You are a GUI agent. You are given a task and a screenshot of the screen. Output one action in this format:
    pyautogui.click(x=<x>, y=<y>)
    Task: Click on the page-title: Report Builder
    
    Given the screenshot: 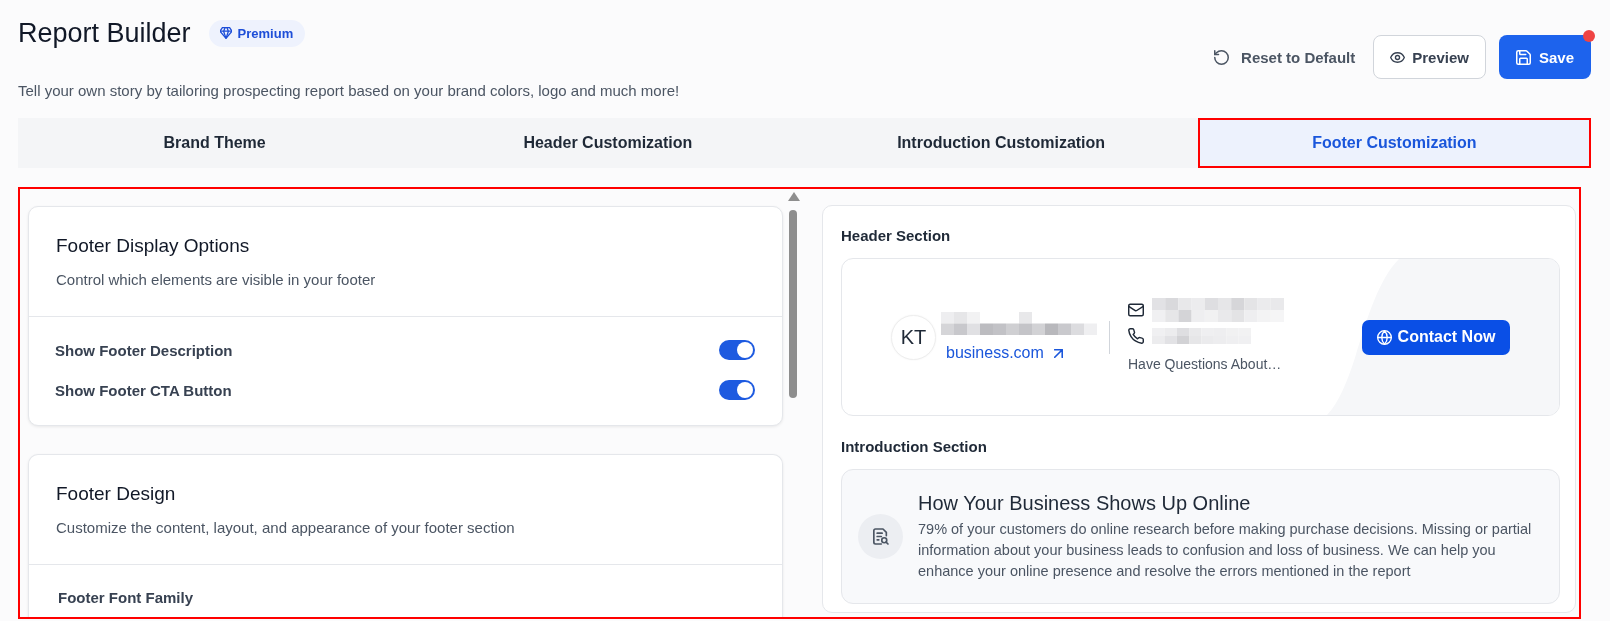 What is the action you would take?
    pyautogui.click(x=104, y=33)
    